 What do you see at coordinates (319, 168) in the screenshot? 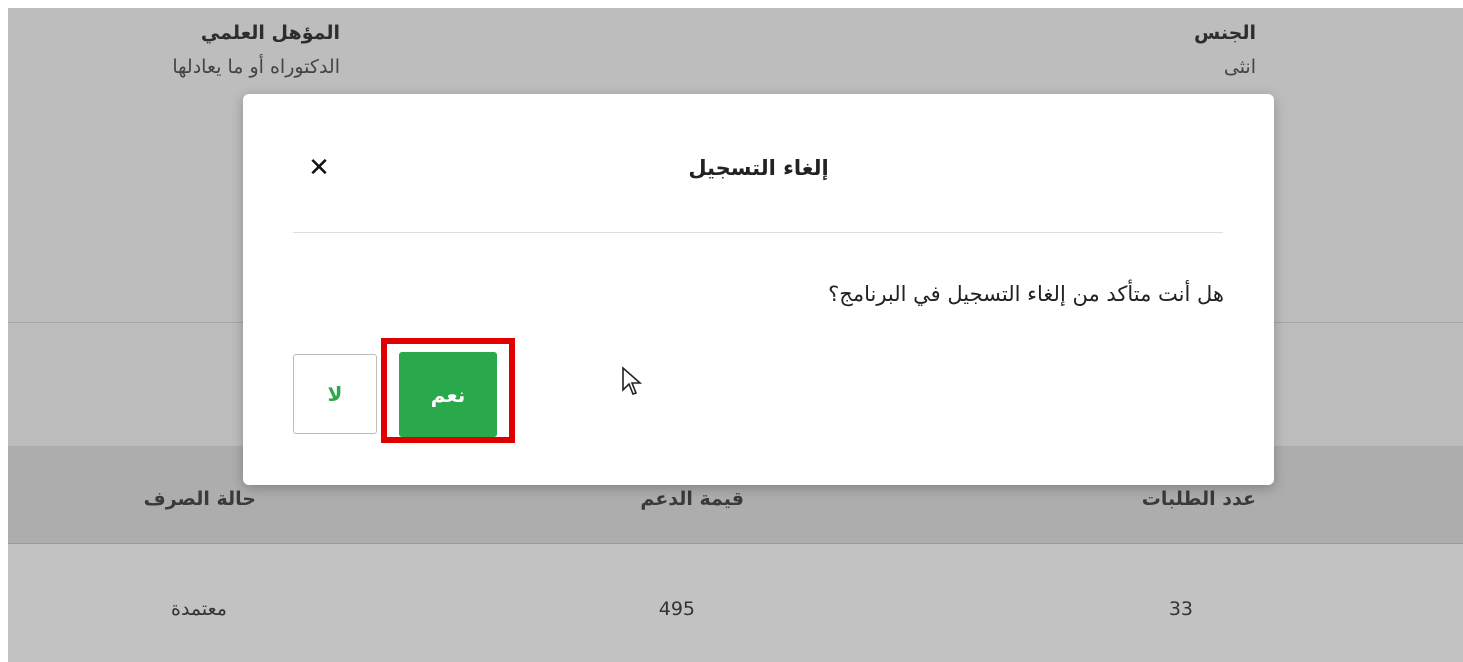
I see `close-icon: ✕` at bounding box center [319, 168].